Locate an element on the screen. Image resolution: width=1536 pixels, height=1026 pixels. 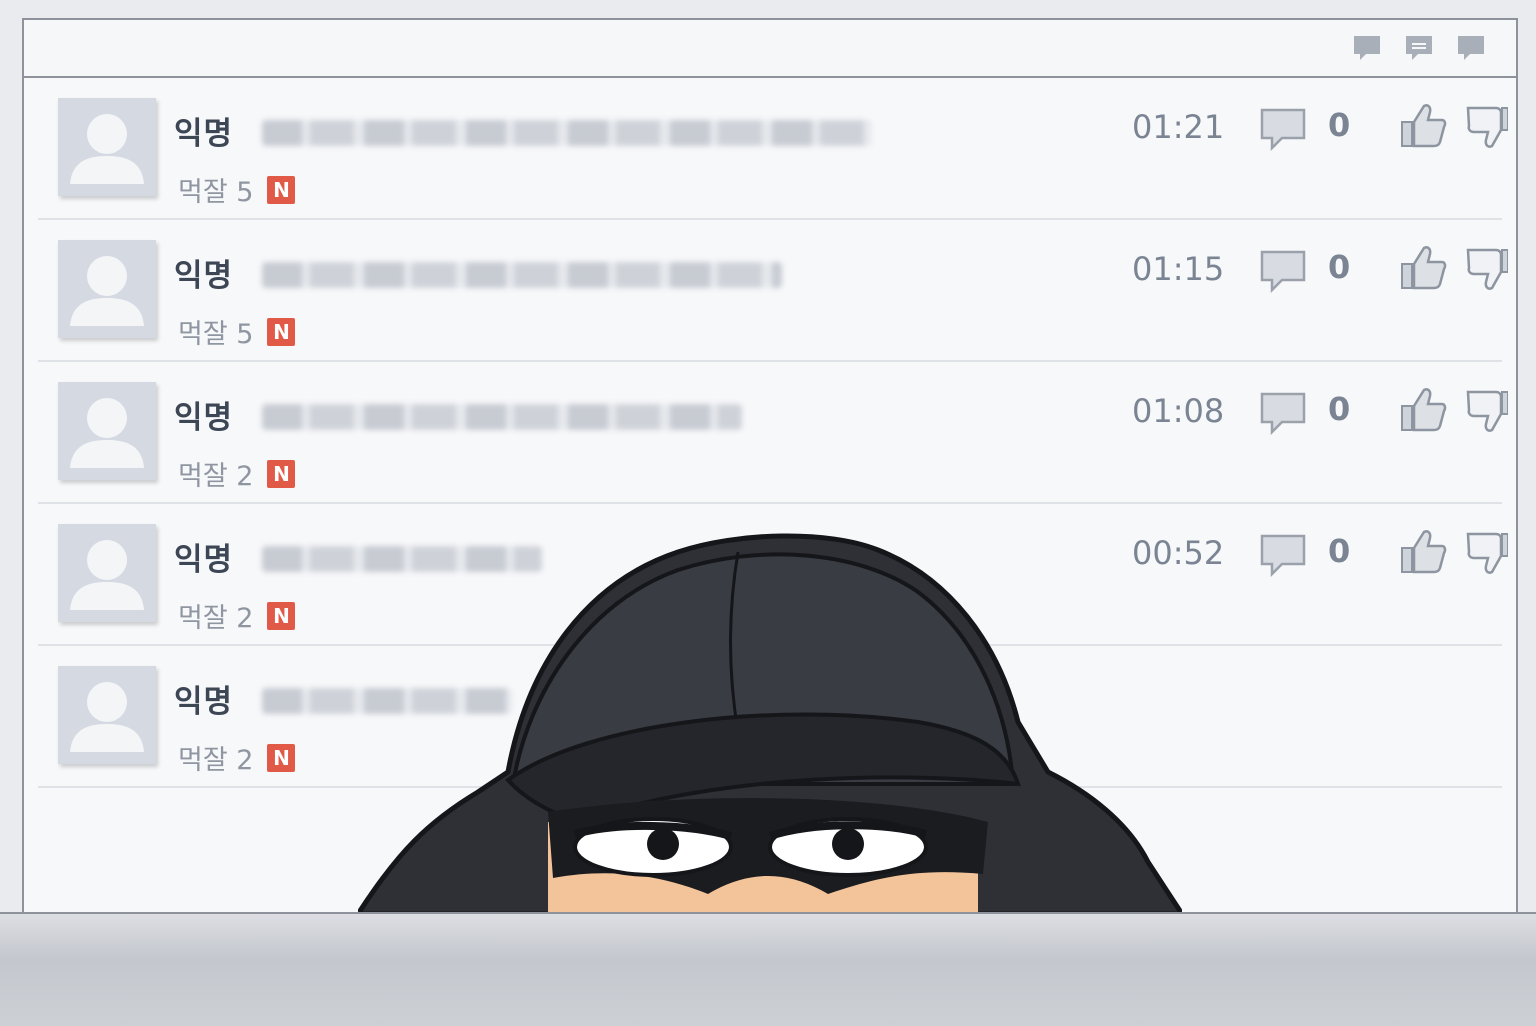
post-time: 01:08 is located at coordinates (1178, 411).